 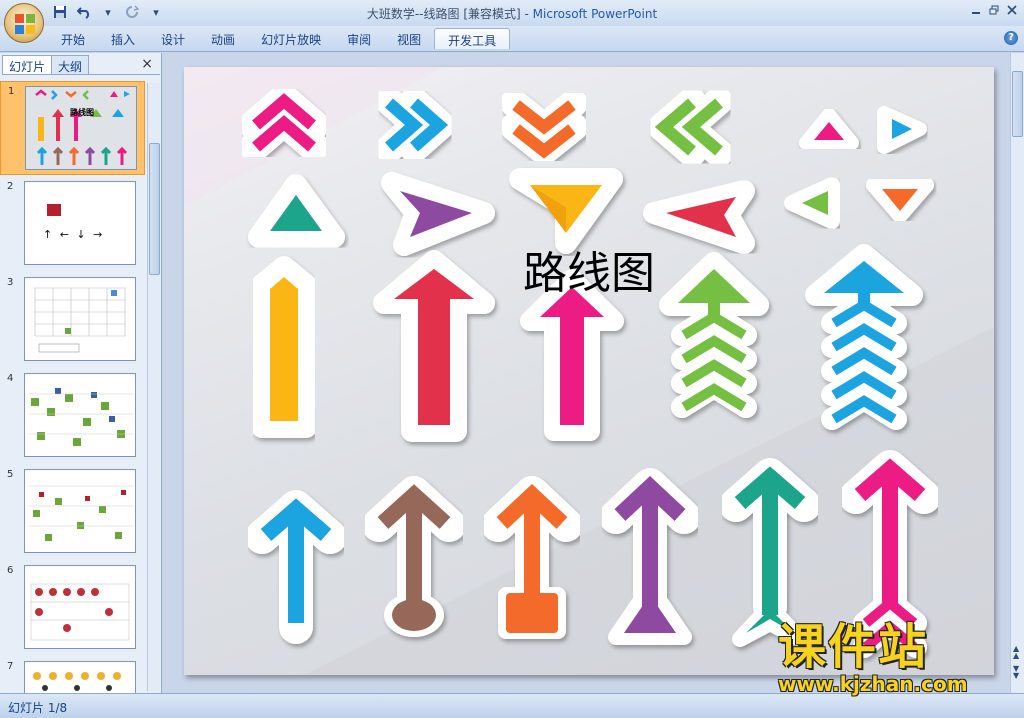 What do you see at coordinates (77, 681) in the screenshot?
I see `thumbnail-dots-art` at bounding box center [77, 681].